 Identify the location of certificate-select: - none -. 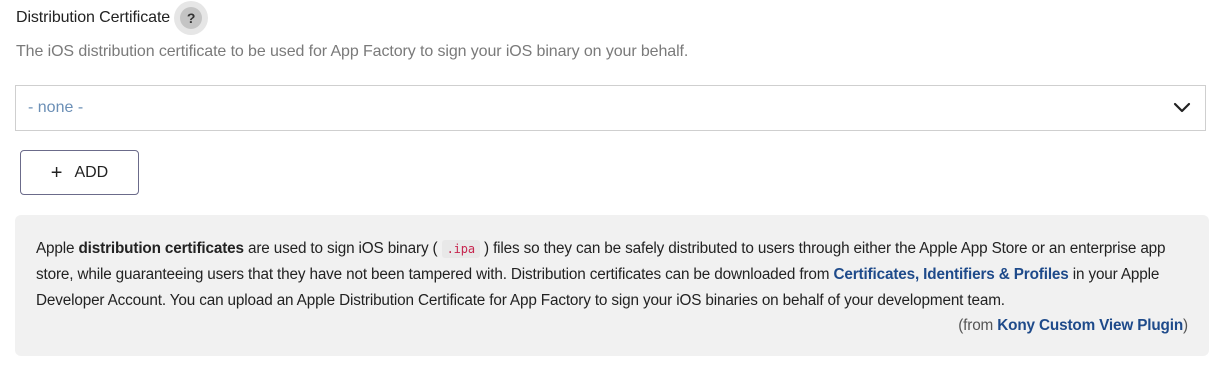
(610, 108).